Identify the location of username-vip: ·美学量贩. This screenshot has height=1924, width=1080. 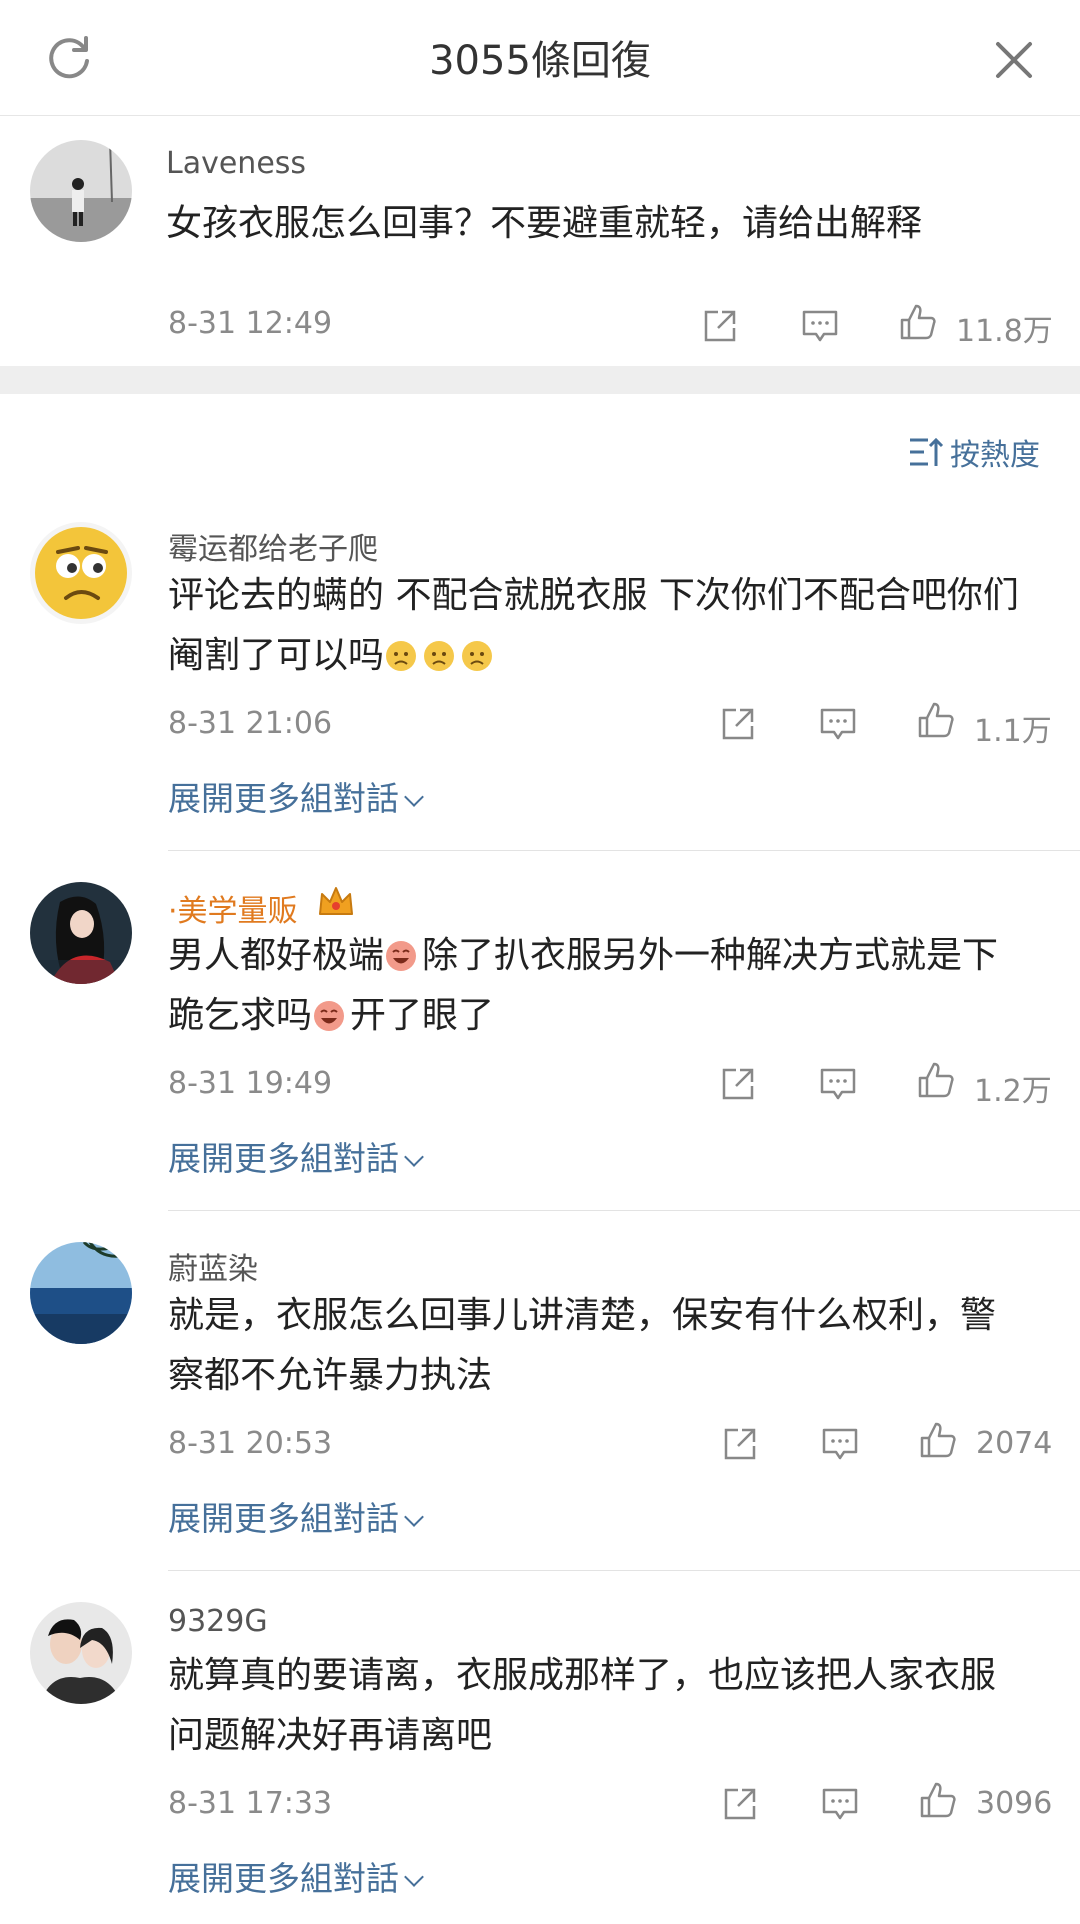
(233, 908).